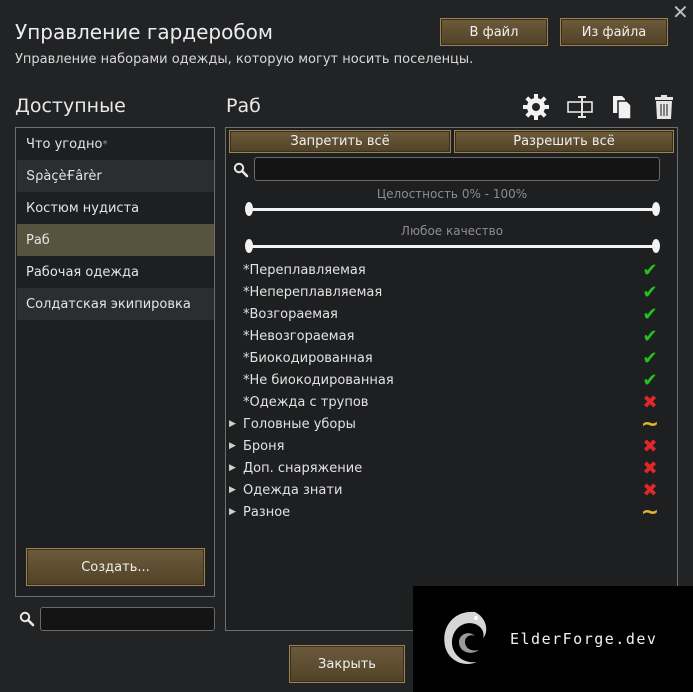 This screenshot has height=692, width=693. I want to click on watermark-text: ElderForge.dev, so click(584, 639).